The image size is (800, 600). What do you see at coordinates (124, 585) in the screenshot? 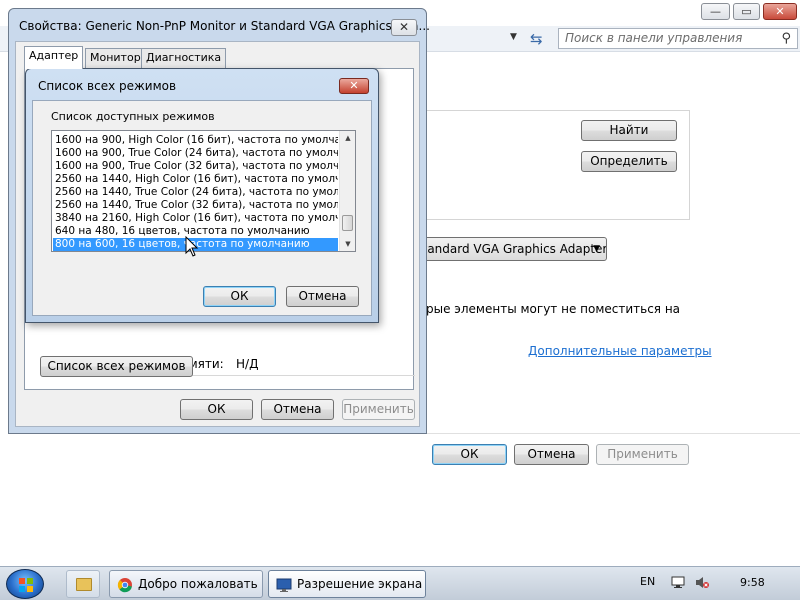
I see `chrome-icon` at bounding box center [124, 585].